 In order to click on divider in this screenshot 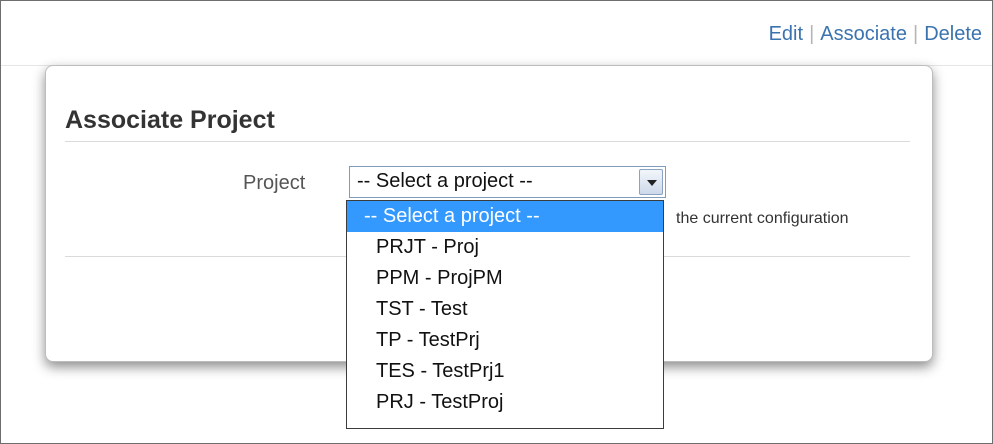, I will do `click(487, 141)`.